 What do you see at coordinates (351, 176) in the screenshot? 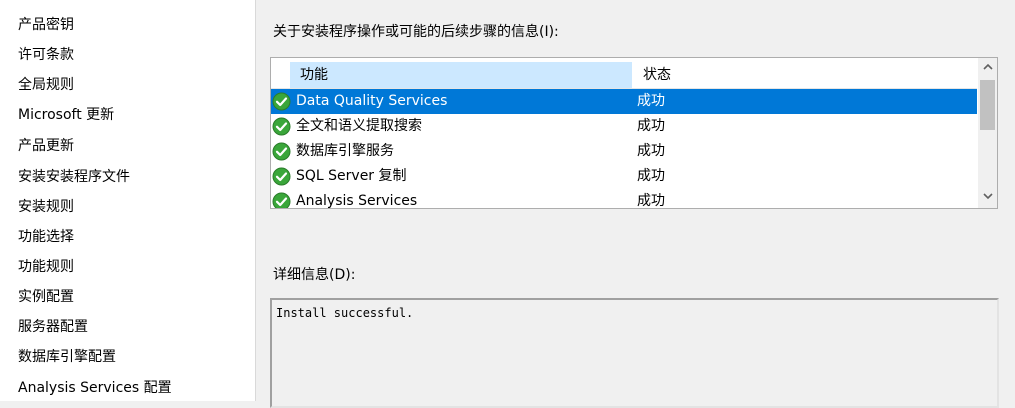
I see `feature-name-cell: SQL Server 复制` at bounding box center [351, 176].